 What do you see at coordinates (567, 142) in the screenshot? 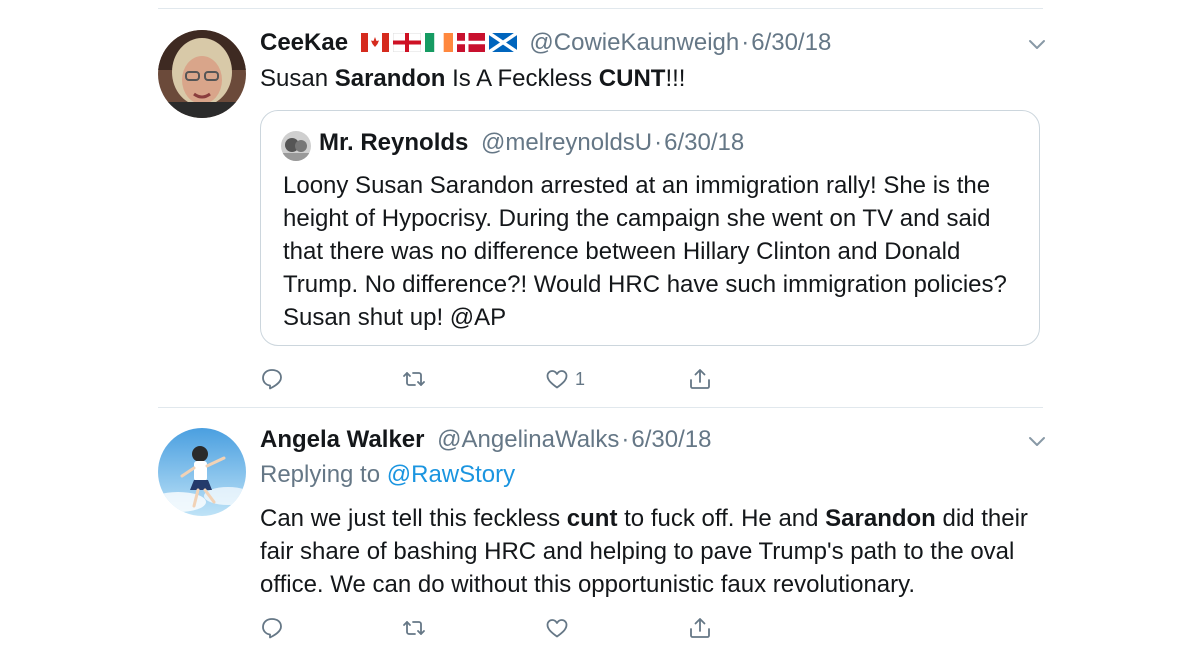
I see `quote-handle: @melreynoldsU` at bounding box center [567, 142].